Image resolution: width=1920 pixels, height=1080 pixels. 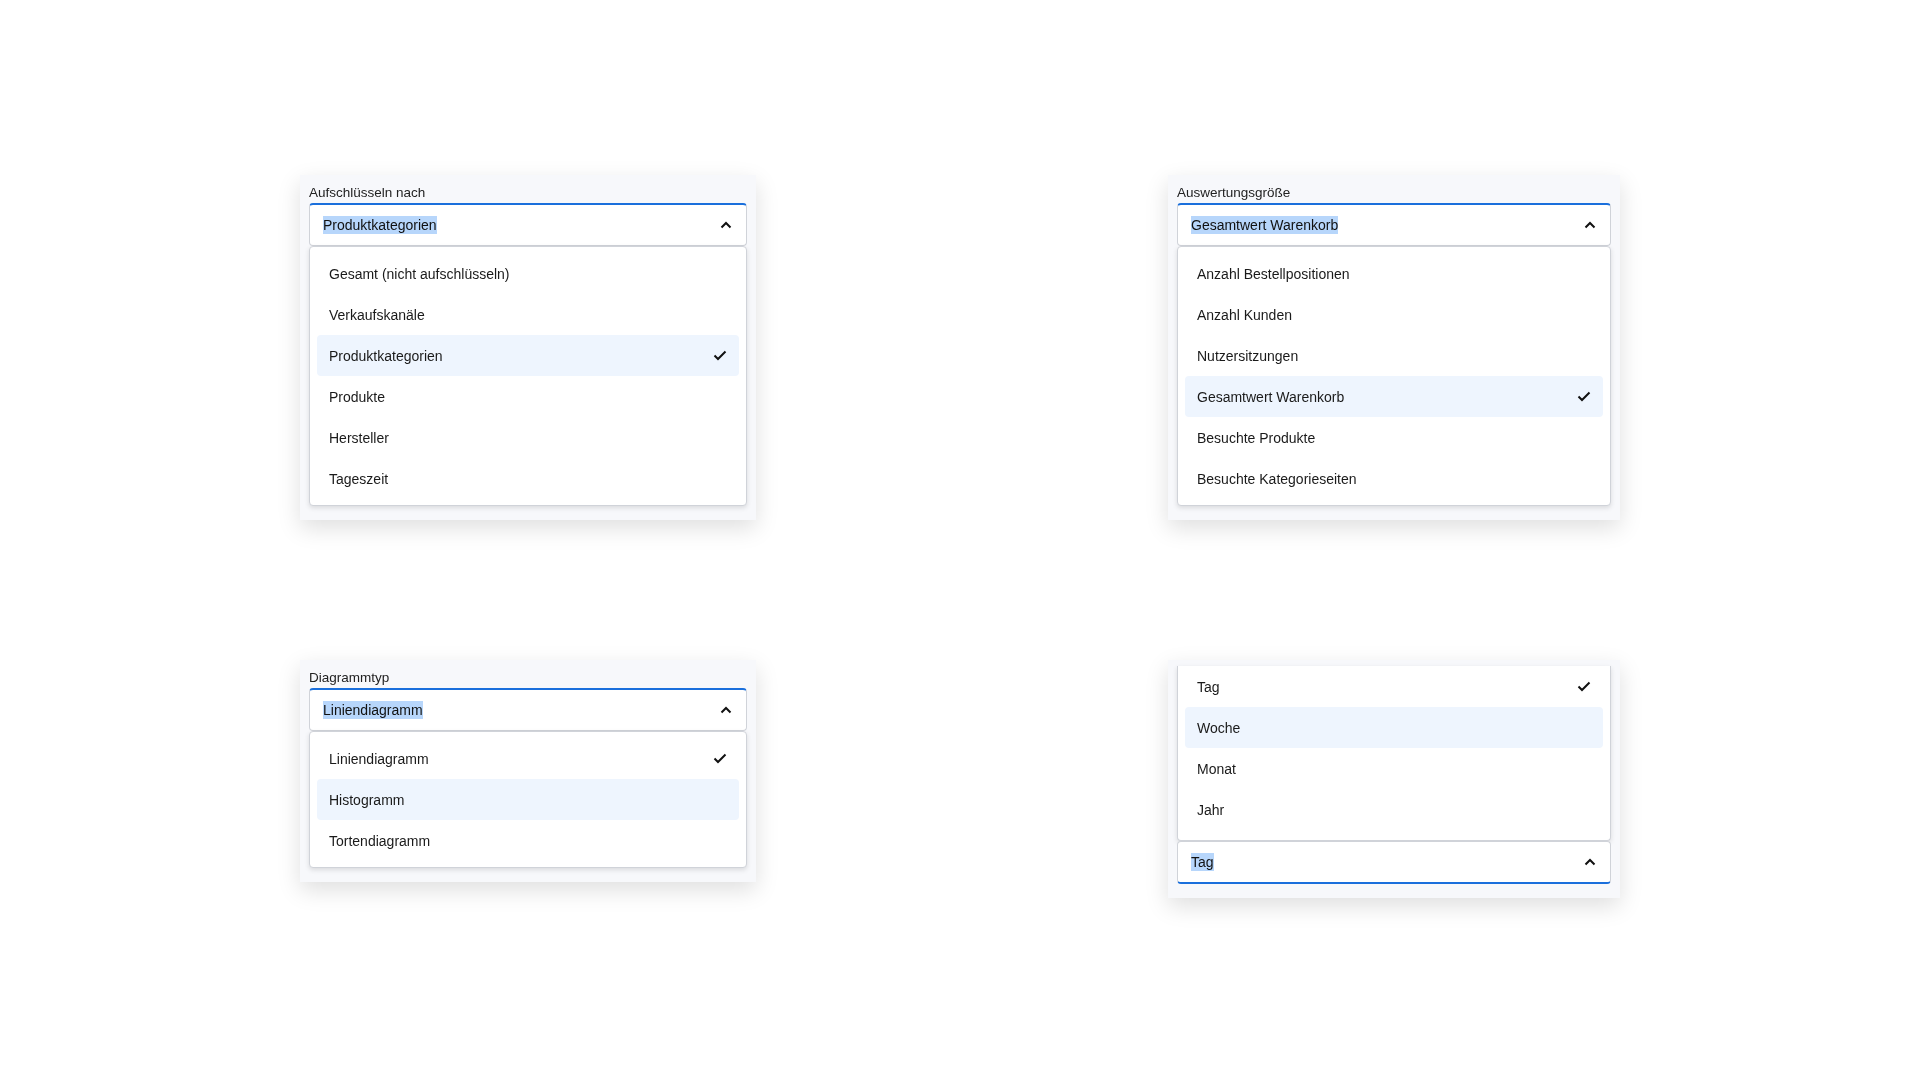 I want to click on menu-option: Histogramm, so click(x=528, y=799).